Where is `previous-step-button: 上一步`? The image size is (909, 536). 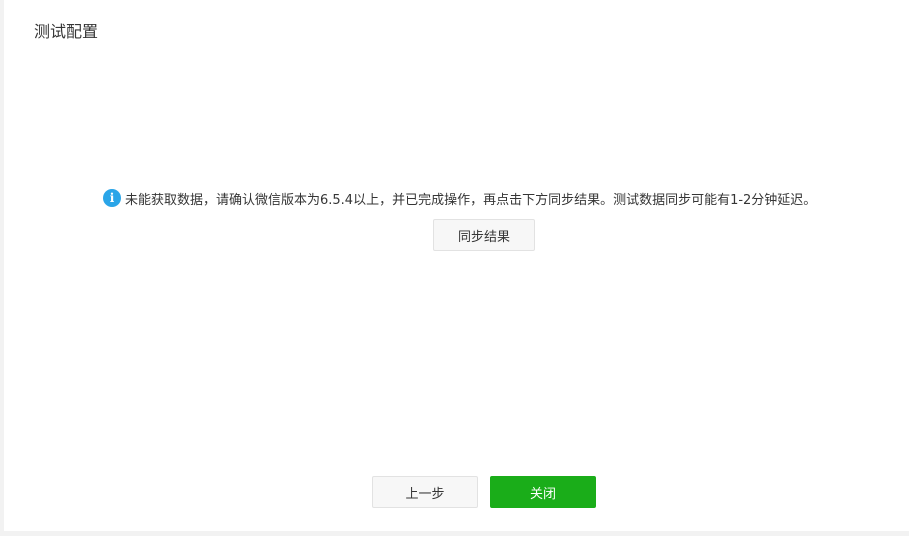 previous-step-button: 上一步 is located at coordinates (425, 492).